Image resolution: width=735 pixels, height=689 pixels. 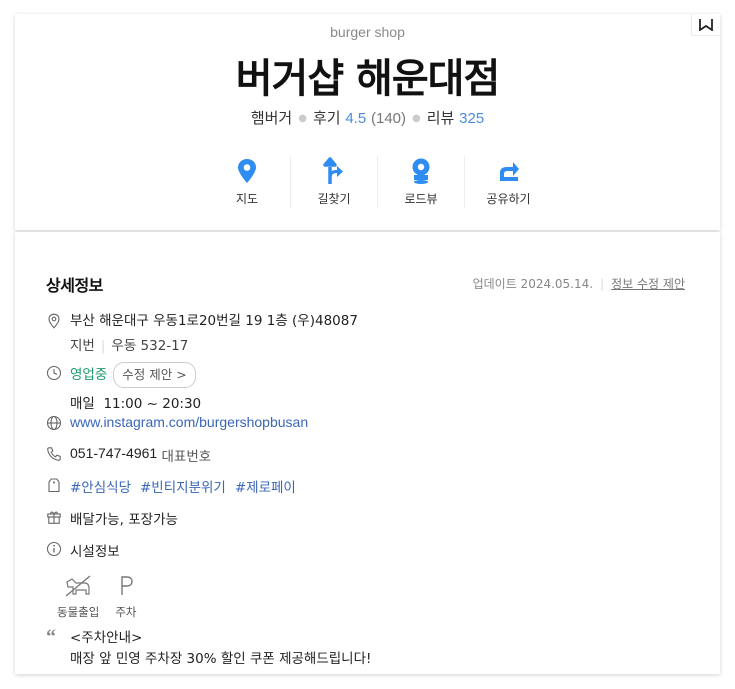 I want to click on gift-icon, so click(x=54, y=517).